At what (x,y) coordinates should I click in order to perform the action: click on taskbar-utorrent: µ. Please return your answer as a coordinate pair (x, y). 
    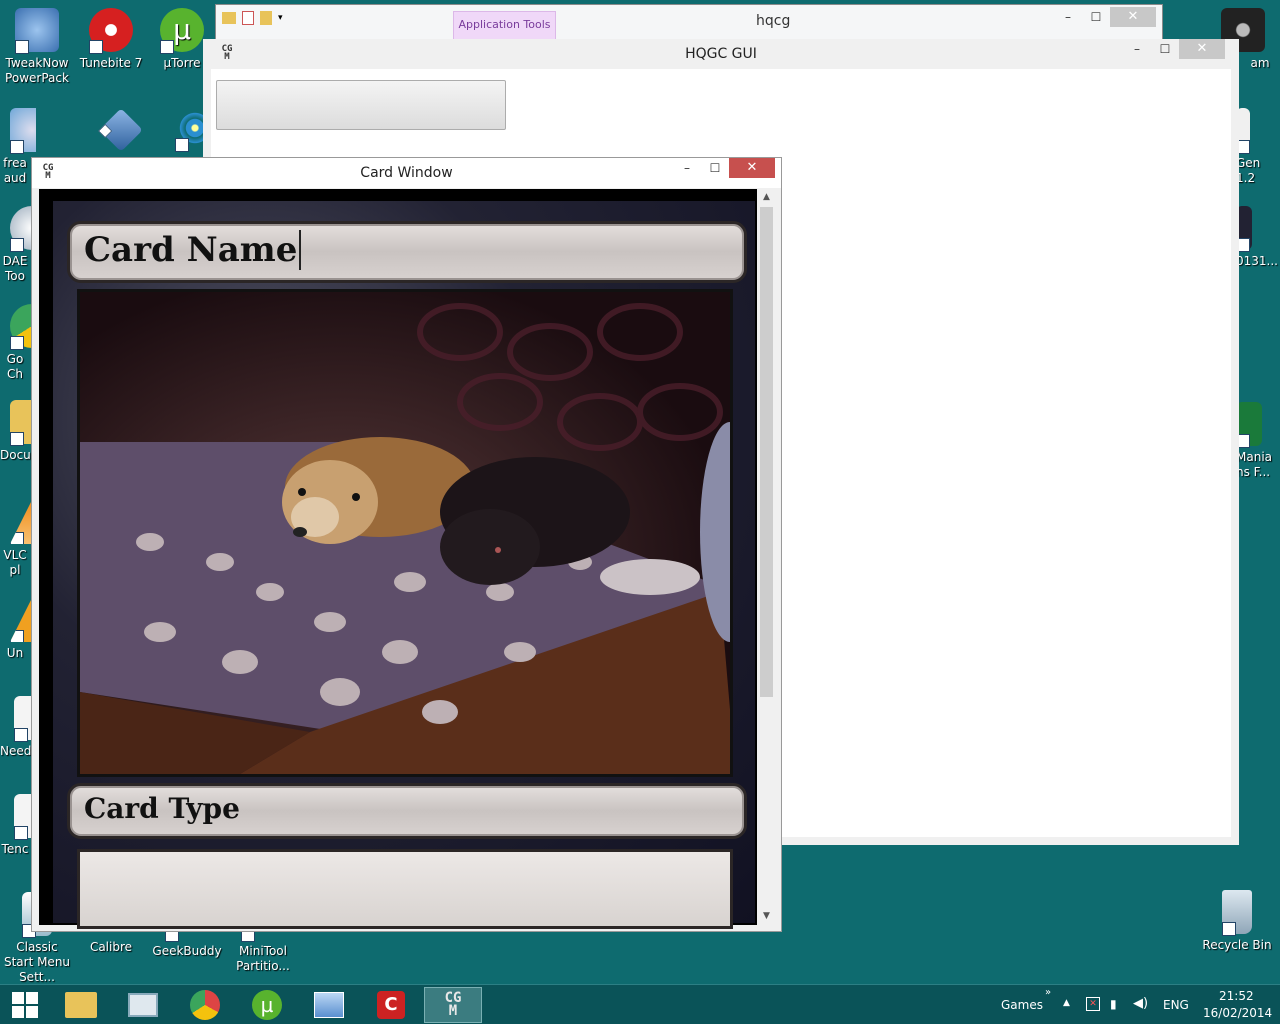
    Looking at the image, I should click on (267, 1005).